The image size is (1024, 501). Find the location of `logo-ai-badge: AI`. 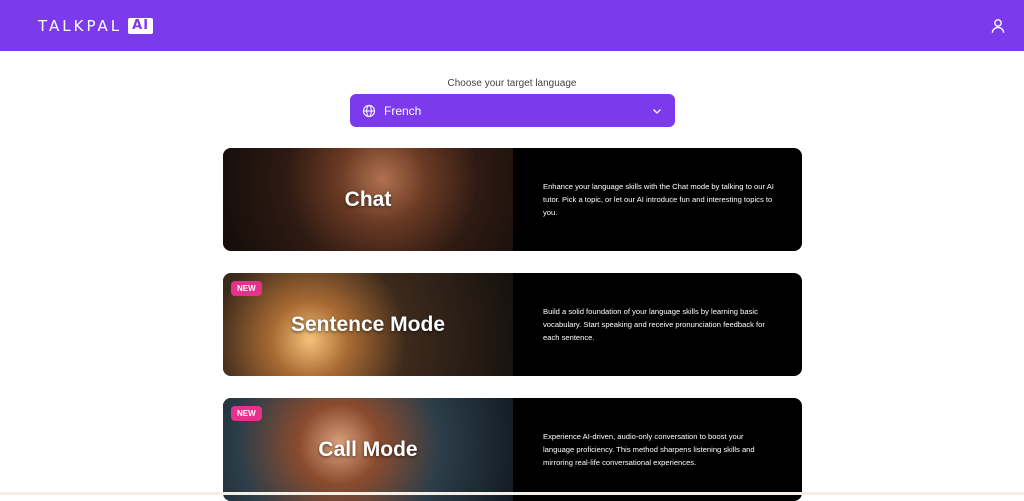

logo-ai-badge: AI is located at coordinates (140, 26).